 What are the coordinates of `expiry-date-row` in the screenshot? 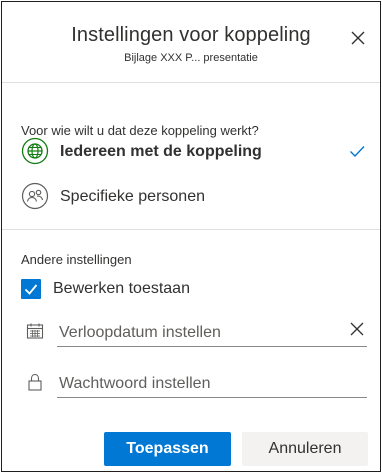 It's located at (191, 331).